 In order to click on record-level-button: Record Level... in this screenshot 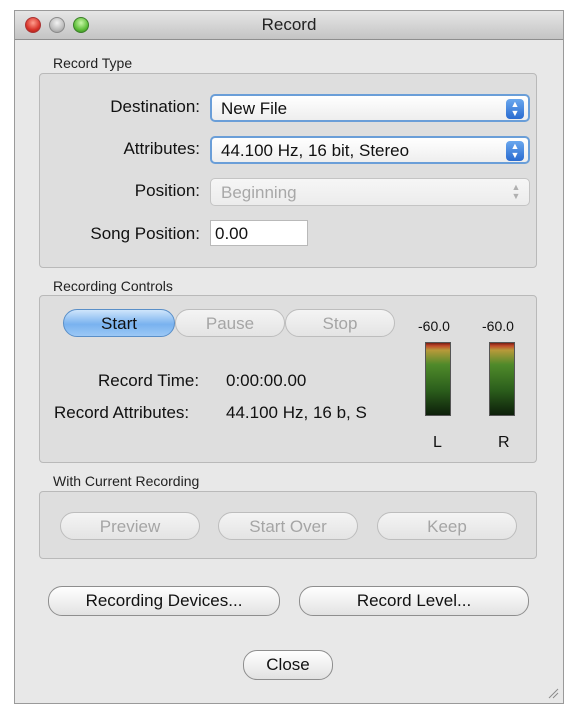, I will do `click(414, 601)`.